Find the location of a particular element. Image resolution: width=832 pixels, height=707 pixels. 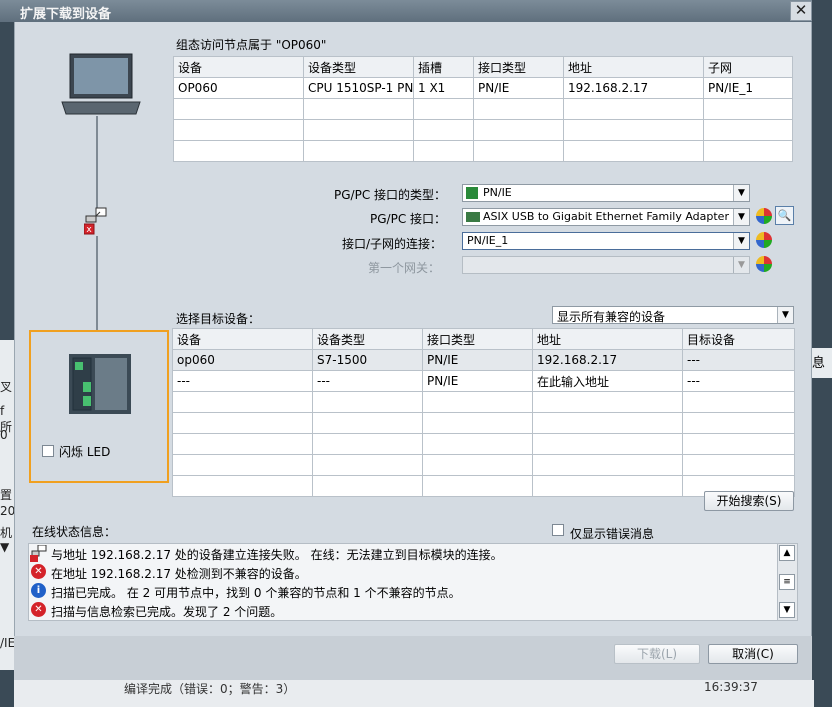

download-button: 下载(L) is located at coordinates (657, 654).